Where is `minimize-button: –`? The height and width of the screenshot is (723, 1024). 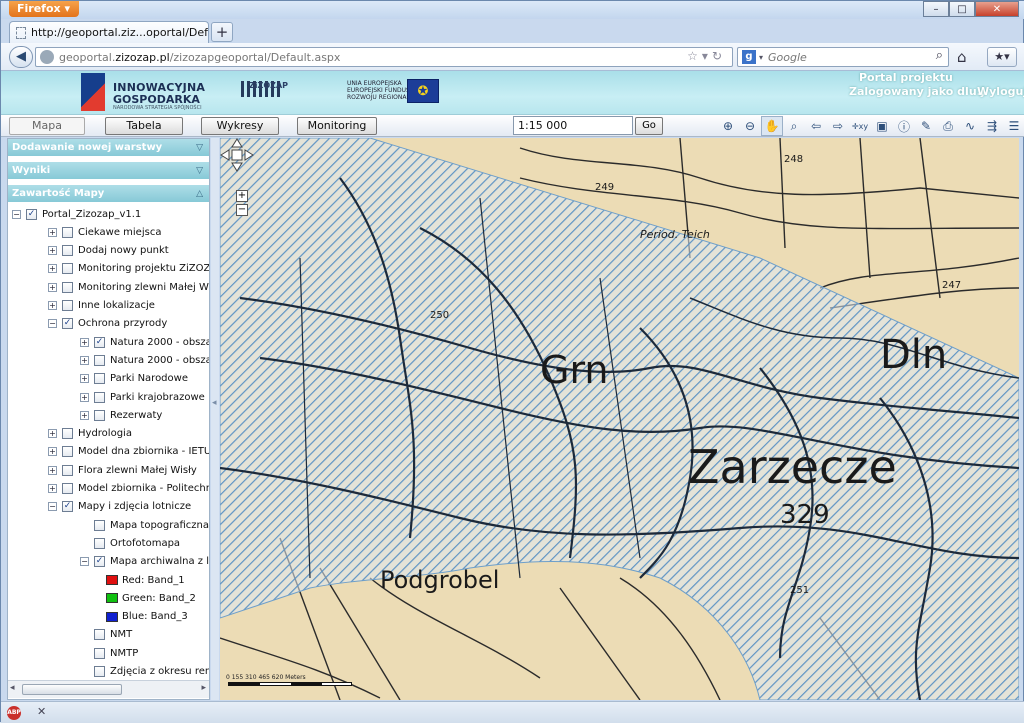
minimize-button: – is located at coordinates (936, 9).